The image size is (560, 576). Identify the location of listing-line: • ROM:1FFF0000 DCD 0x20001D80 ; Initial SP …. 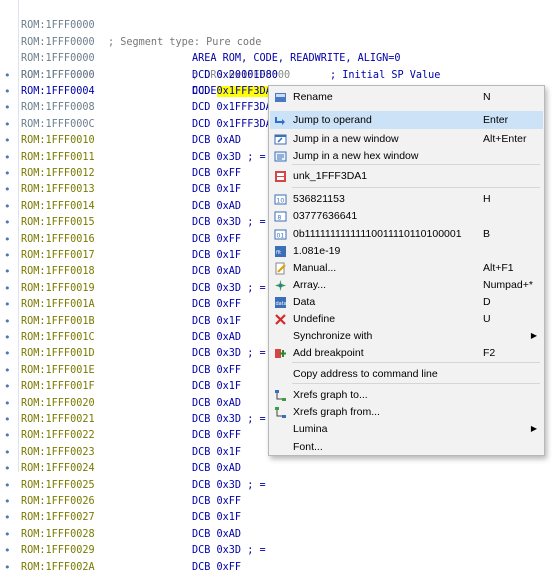
(280, 76).